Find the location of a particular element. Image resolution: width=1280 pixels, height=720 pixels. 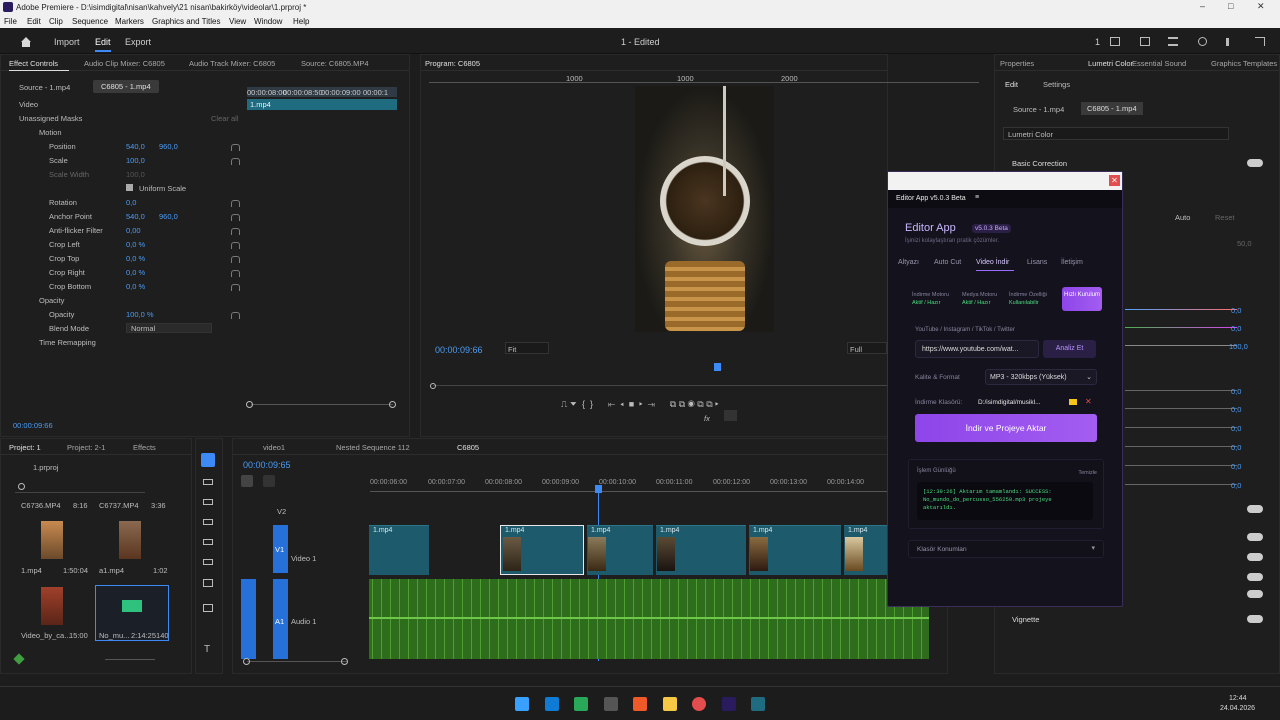

video-clip: 1.mp4 is located at coordinates (399, 550).